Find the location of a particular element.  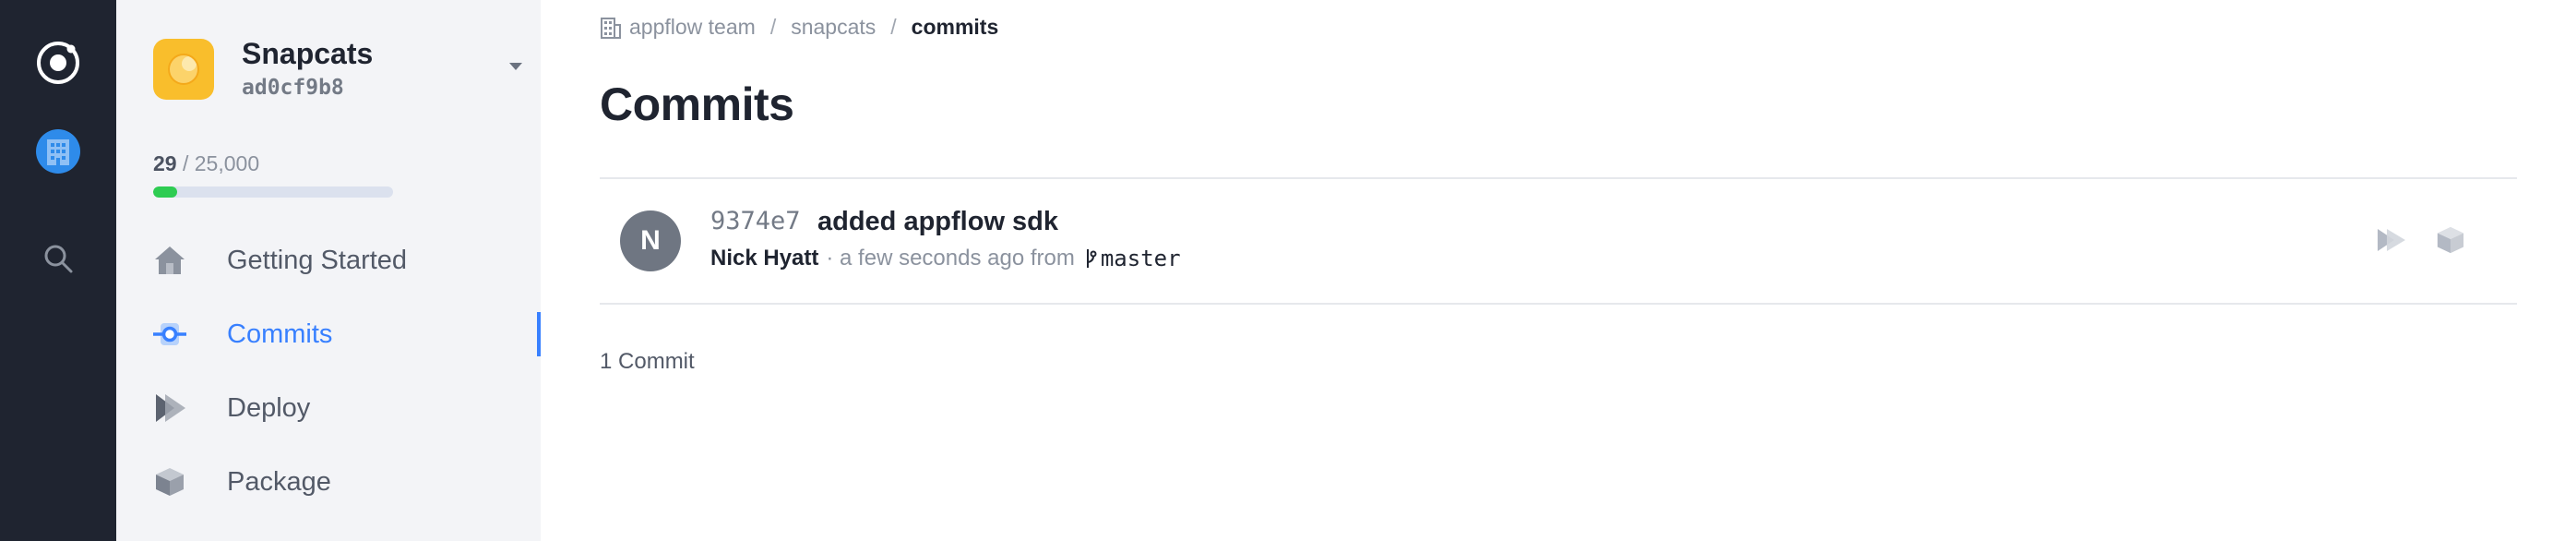

sidebar-item-label: Commits is located at coordinates (280, 334).